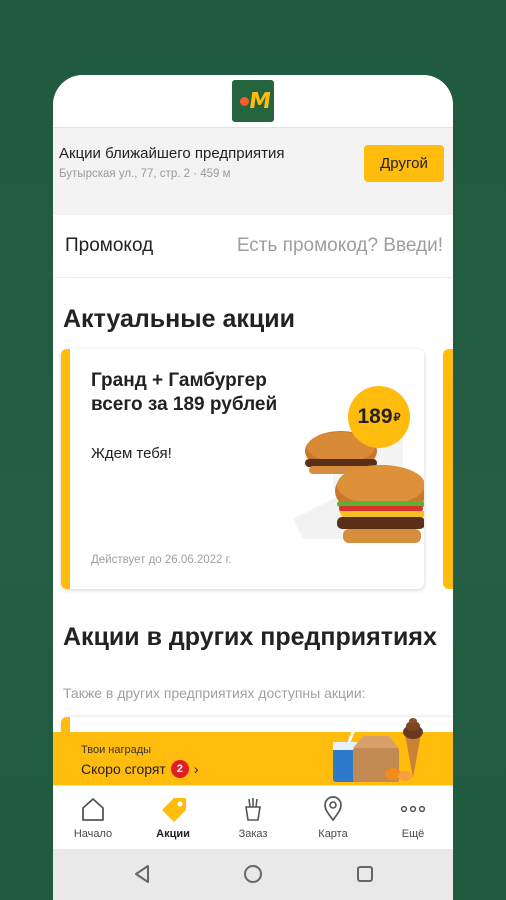  I want to click on nearest-address: Бутырская ул., 77, стр. 2 · 459 м, so click(145, 174).